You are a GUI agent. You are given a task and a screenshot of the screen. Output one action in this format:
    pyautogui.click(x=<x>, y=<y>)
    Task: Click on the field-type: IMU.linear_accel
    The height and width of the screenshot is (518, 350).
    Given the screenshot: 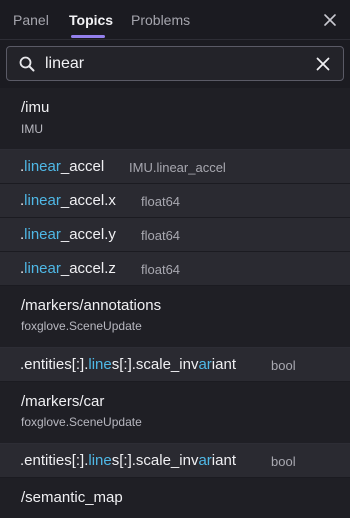 What is the action you would take?
    pyautogui.click(x=177, y=167)
    